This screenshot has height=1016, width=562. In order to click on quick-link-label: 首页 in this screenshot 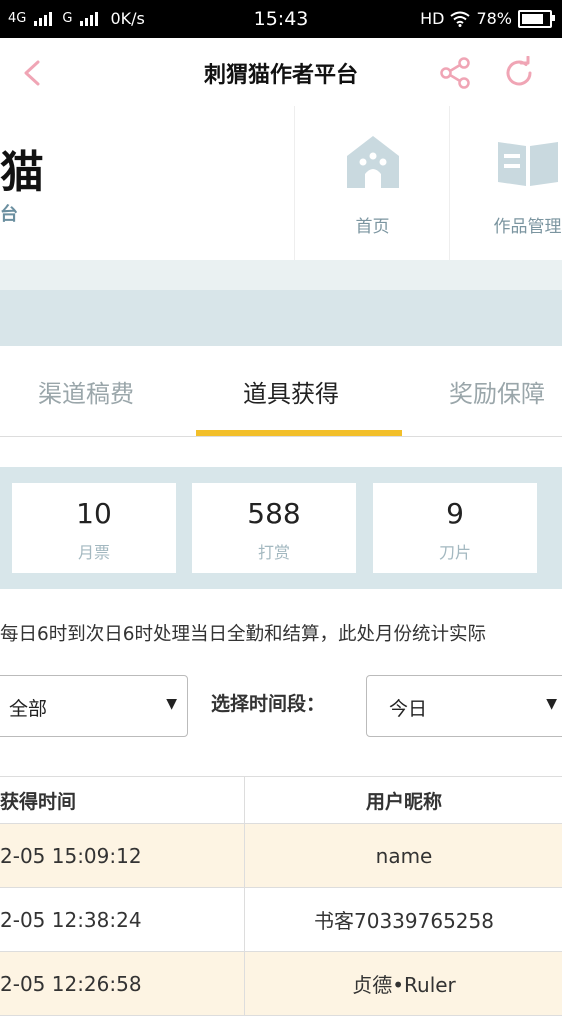, I will do `click(372, 227)`.